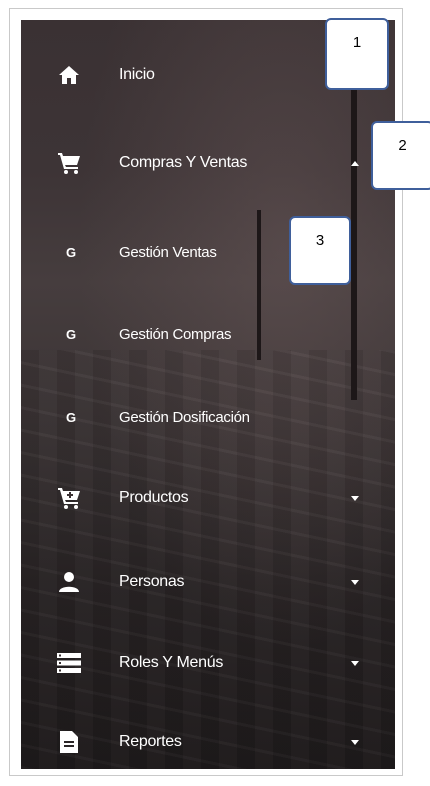 This screenshot has height=786, width=430. I want to click on submenu-item-gestion-dosificacion: G Gestión Dosificación, so click(208, 417).